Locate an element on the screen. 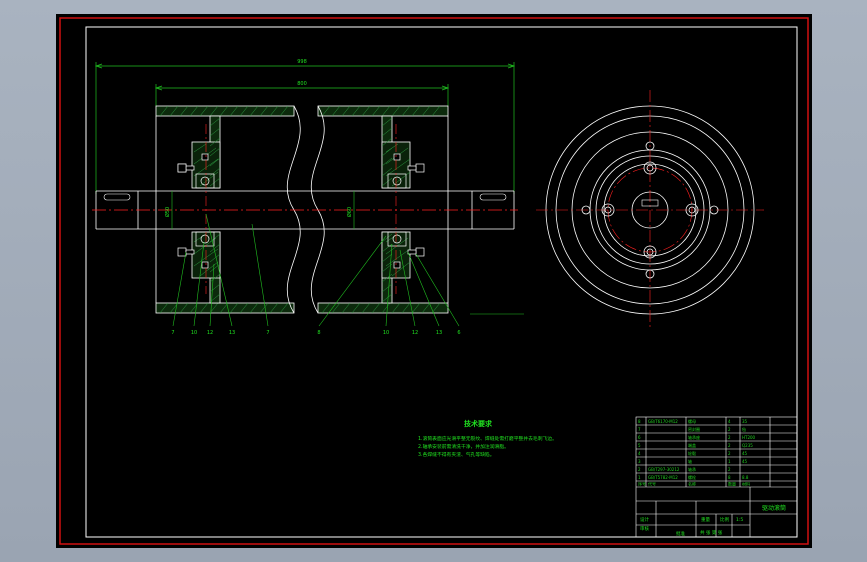  bom-cell: 35 is located at coordinates (745, 421).